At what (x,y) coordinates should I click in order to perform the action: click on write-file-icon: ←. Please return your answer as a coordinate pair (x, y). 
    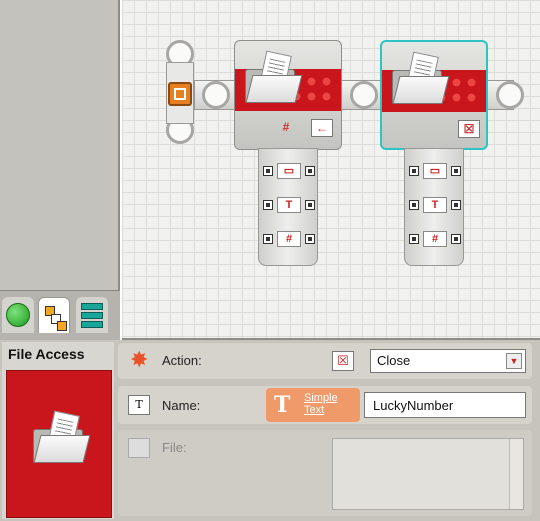
    Looking at the image, I should click on (322, 128).